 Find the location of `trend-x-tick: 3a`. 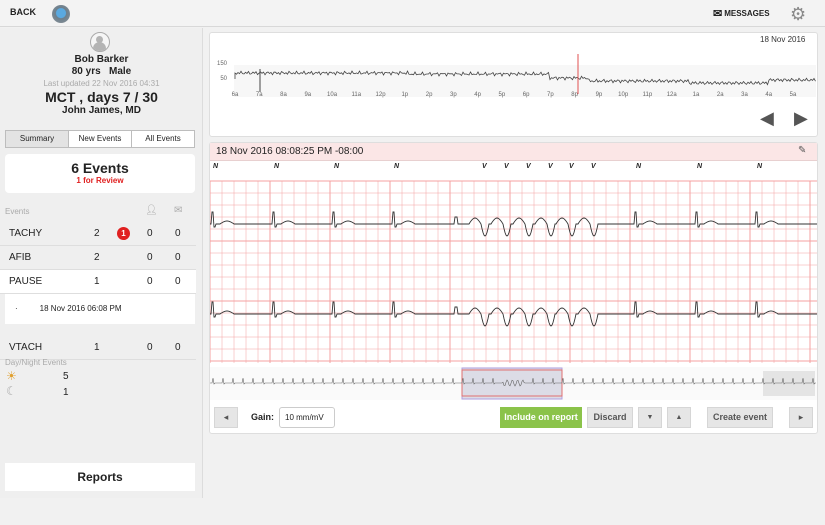

trend-x-tick: 3a is located at coordinates (744, 95).